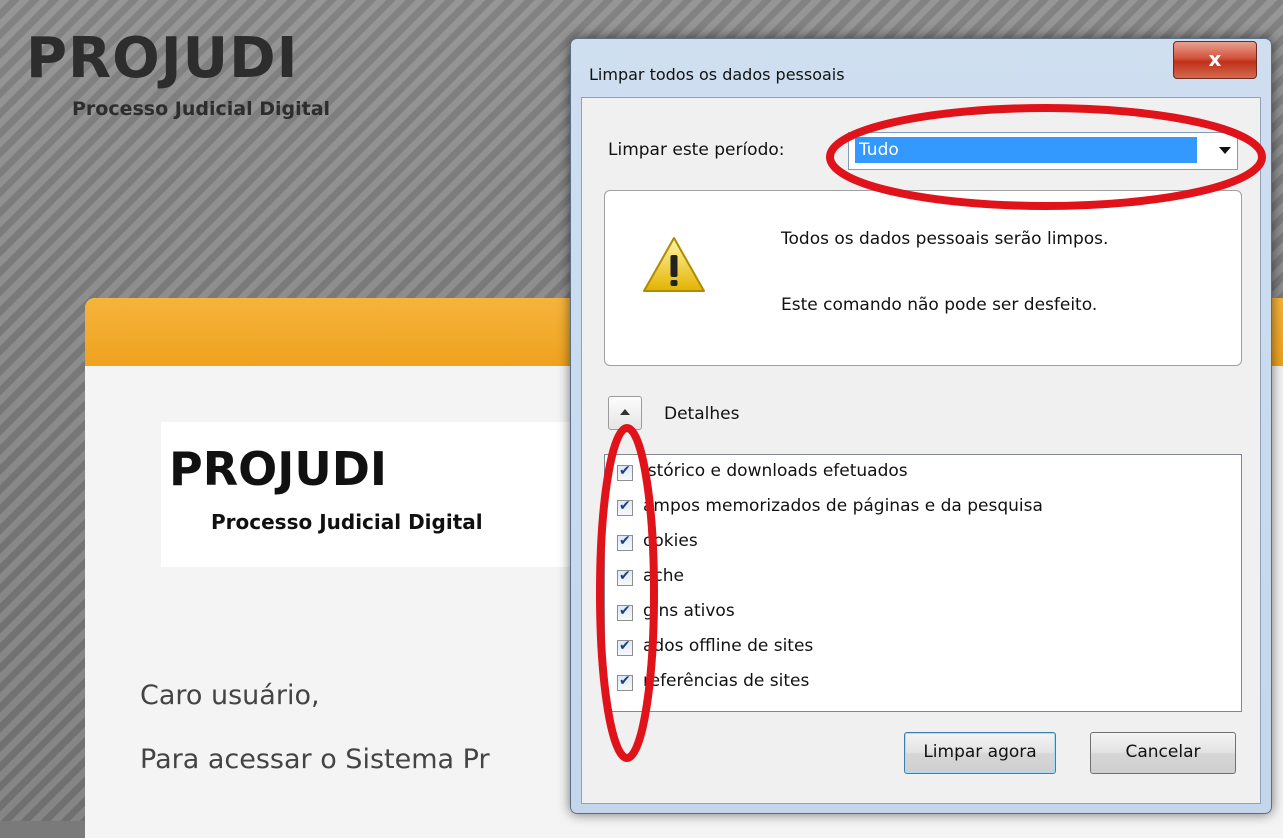 The image size is (1283, 838). What do you see at coordinates (1163, 753) in the screenshot?
I see `cancel-button: Cancelar` at bounding box center [1163, 753].